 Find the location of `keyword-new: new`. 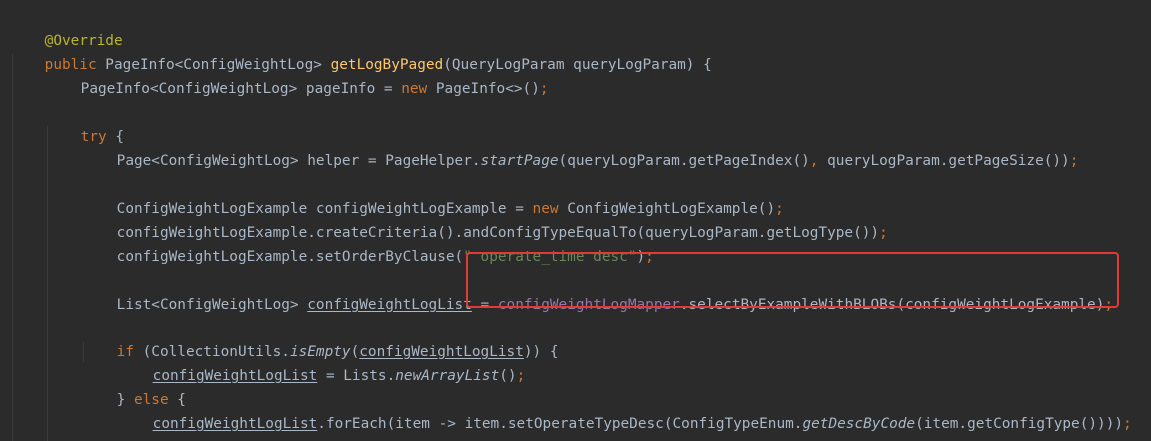

keyword-new: new is located at coordinates (414, 89).